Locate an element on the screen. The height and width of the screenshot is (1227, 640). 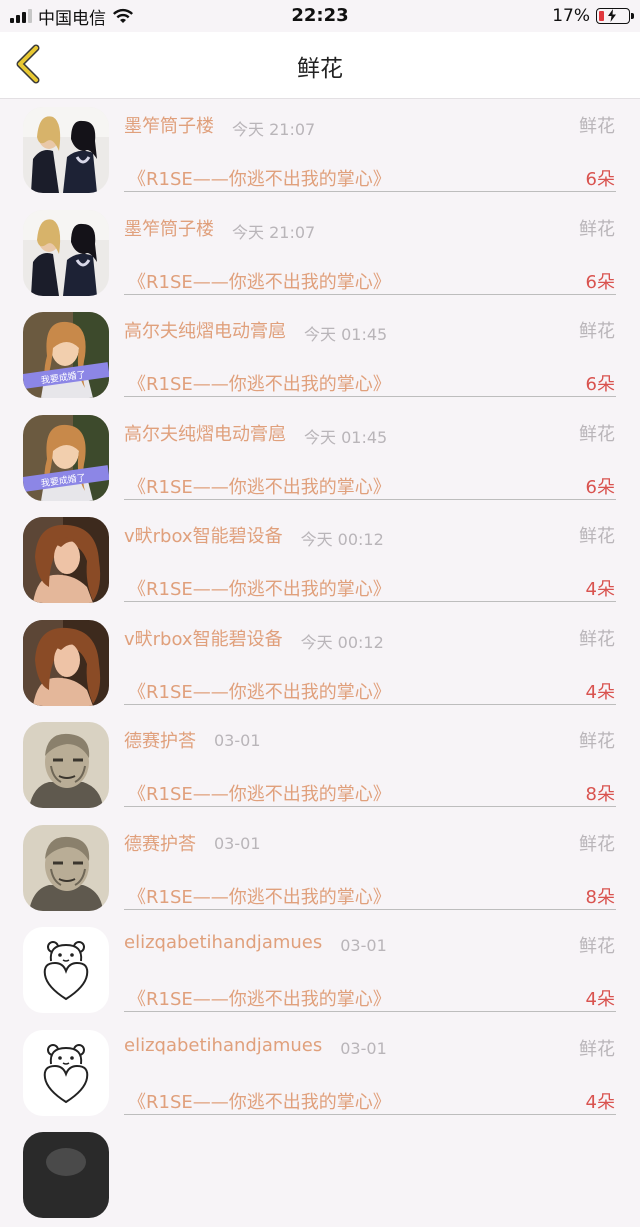
navigation-bar: 鲜花 is located at coordinates (320, 65).